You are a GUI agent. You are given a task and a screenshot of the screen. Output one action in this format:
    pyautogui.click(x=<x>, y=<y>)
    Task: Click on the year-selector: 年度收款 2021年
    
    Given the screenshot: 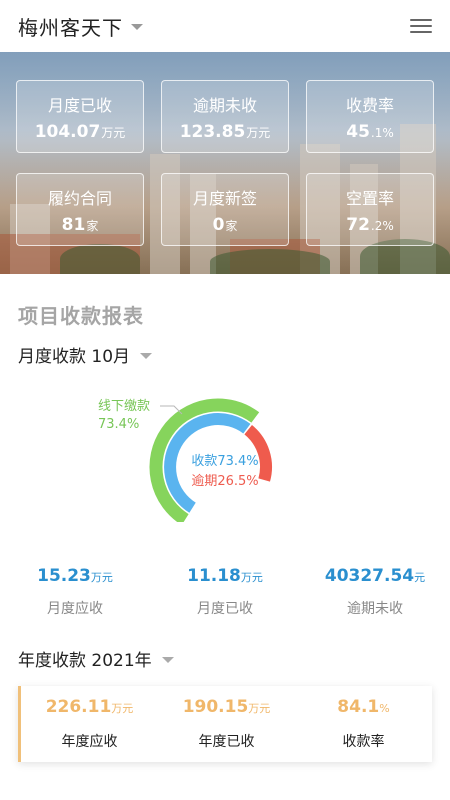 What is the action you would take?
    pyautogui.click(x=96, y=658)
    